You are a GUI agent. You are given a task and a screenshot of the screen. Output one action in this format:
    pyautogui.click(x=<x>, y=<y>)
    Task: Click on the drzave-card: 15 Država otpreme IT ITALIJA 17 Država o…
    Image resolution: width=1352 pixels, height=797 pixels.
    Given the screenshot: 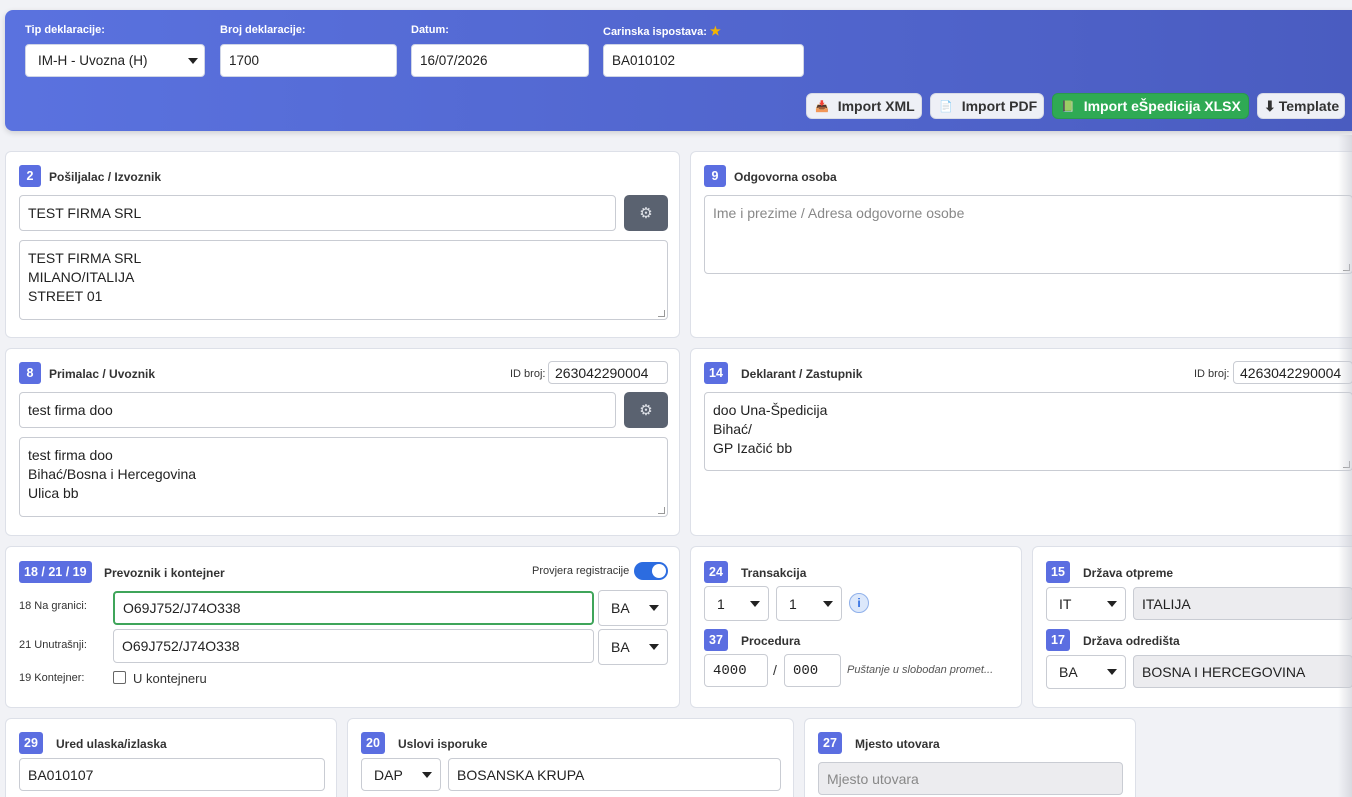 What is the action you would take?
    pyautogui.click(x=1192, y=627)
    